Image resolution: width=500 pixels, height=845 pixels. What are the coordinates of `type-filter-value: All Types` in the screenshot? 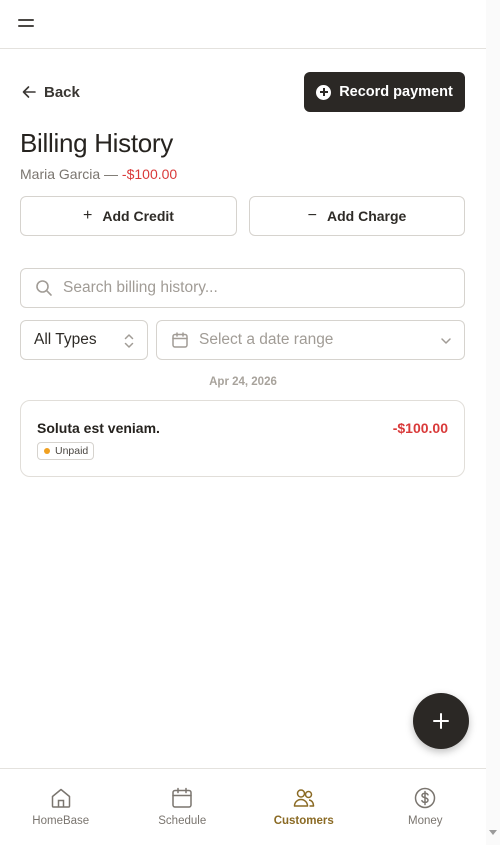 It's located at (65, 339).